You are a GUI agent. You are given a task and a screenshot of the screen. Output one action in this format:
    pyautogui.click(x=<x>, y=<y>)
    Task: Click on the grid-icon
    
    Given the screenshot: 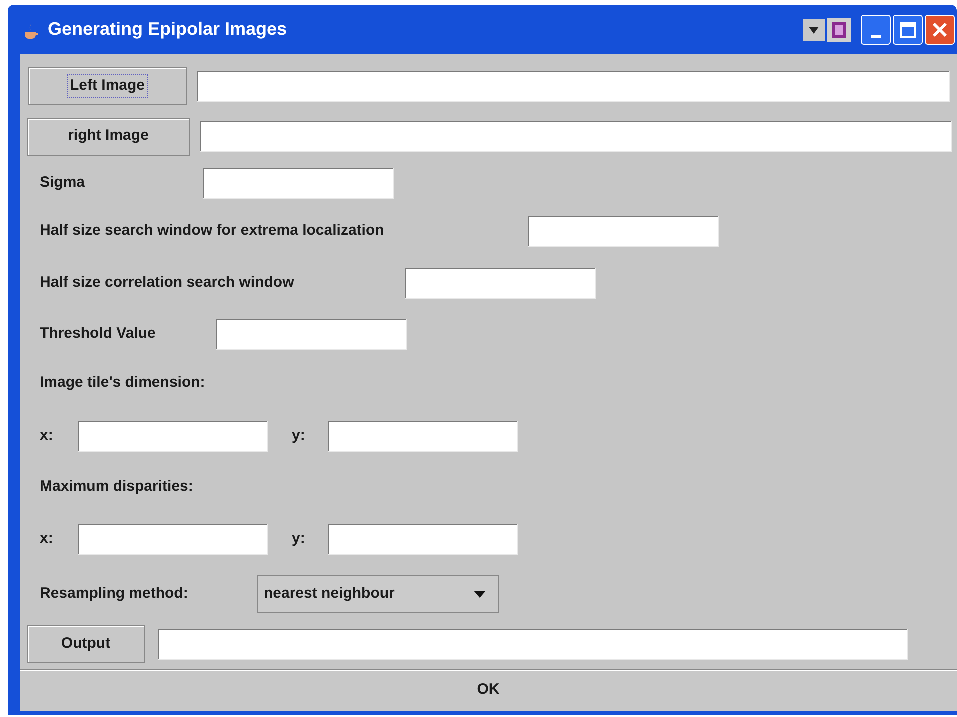 What is the action you would take?
    pyautogui.click(x=839, y=30)
    